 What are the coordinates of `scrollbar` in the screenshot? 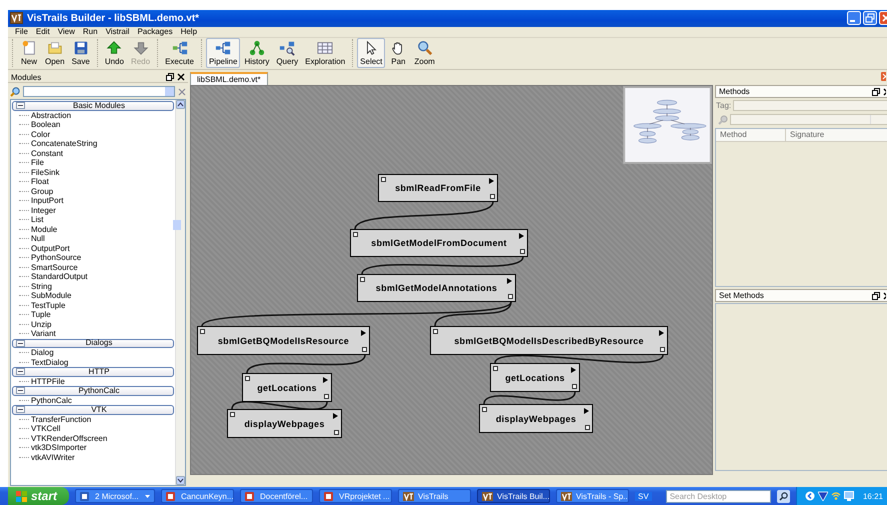 It's located at (180, 292).